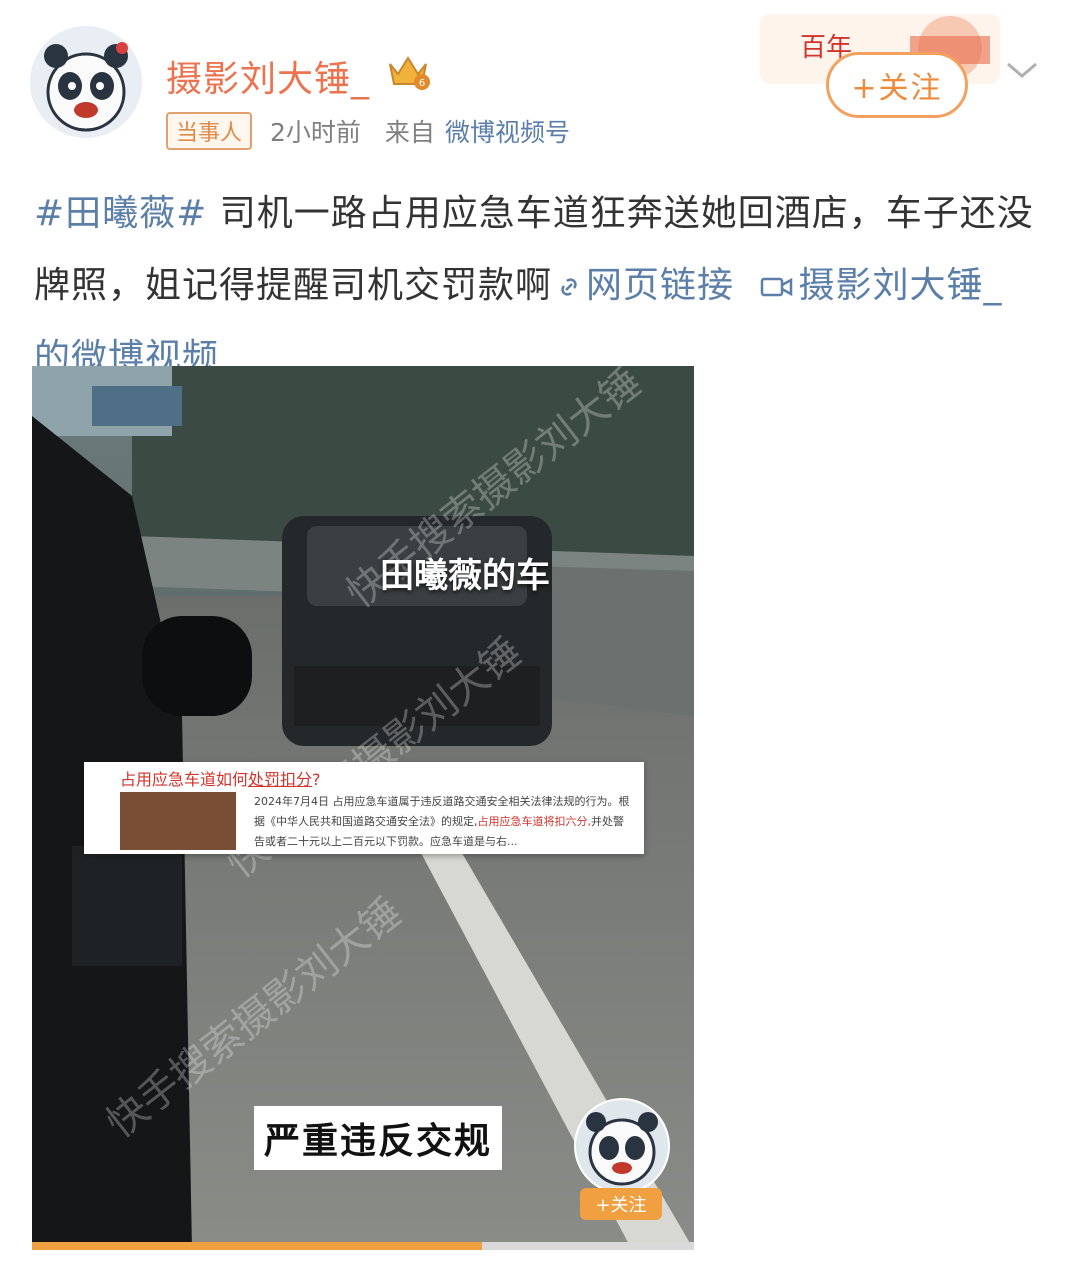  Describe the element at coordinates (569, 287) in the screenshot. I see `link-icon` at that location.